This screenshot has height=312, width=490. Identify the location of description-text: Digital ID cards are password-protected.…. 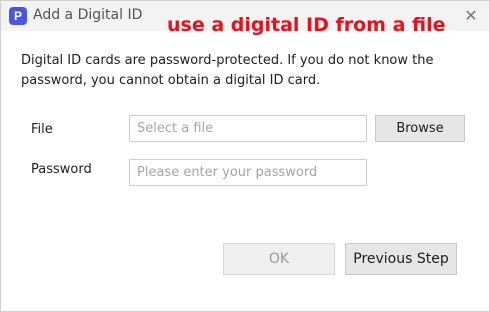
(227, 70).